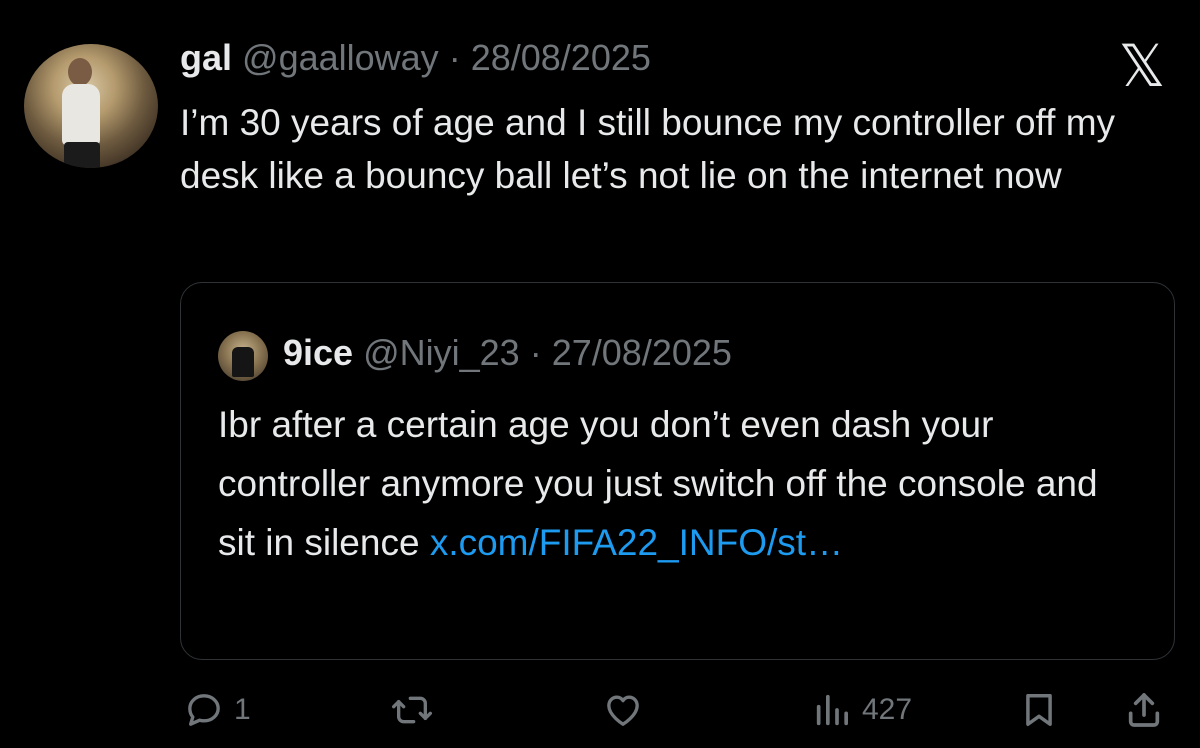 This screenshot has width=1200, height=748. I want to click on quoted-display-name: 9ice, so click(318, 352).